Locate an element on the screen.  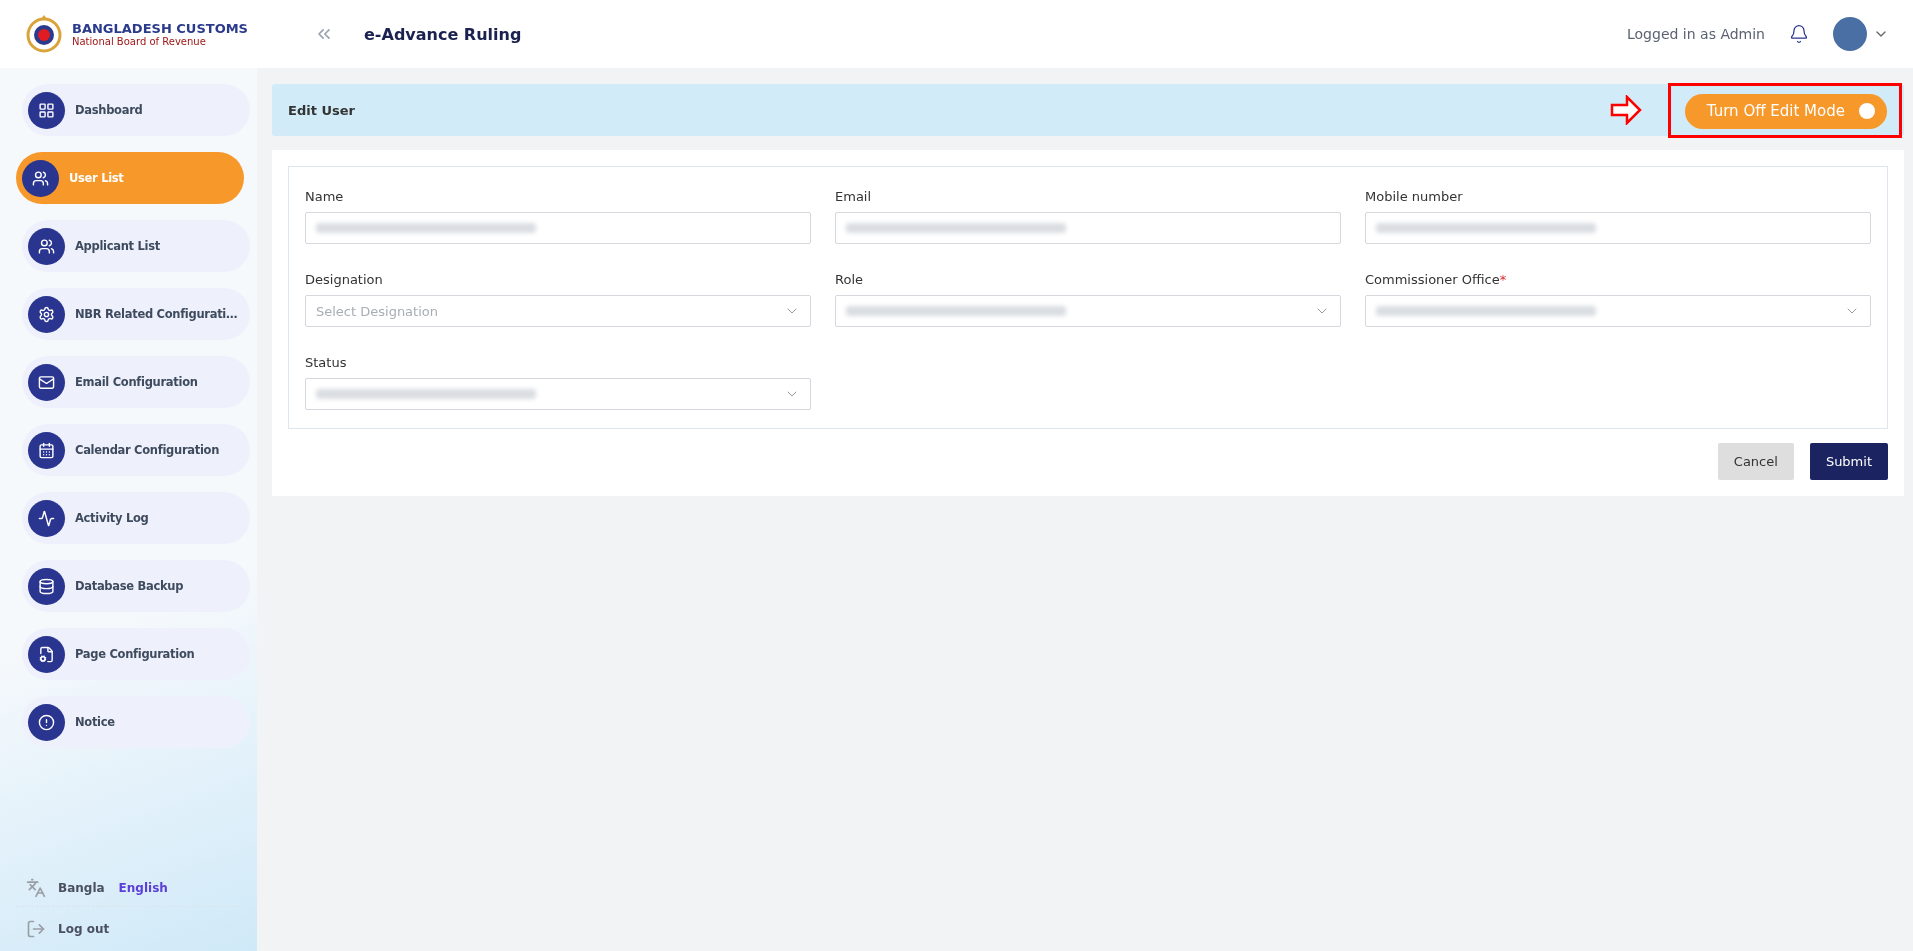
field-label: Name is located at coordinates (325, 196).